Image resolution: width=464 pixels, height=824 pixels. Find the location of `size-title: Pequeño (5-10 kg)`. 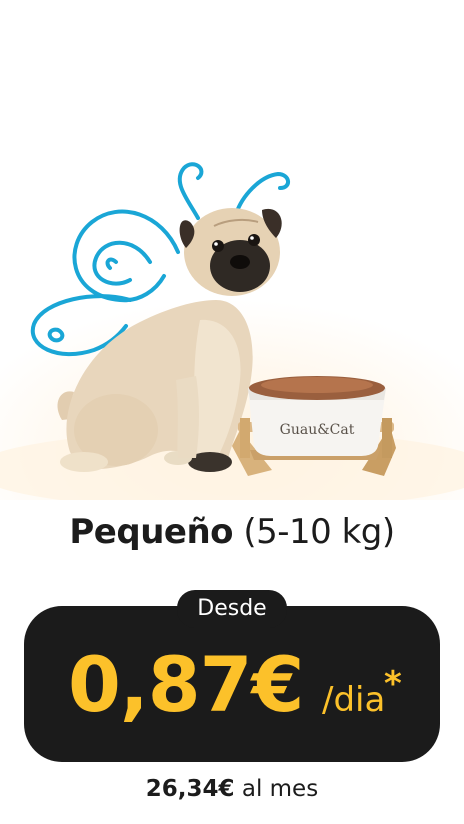

size-title: Pequeño (5-10 kg) is located at coordinates (232, 532).